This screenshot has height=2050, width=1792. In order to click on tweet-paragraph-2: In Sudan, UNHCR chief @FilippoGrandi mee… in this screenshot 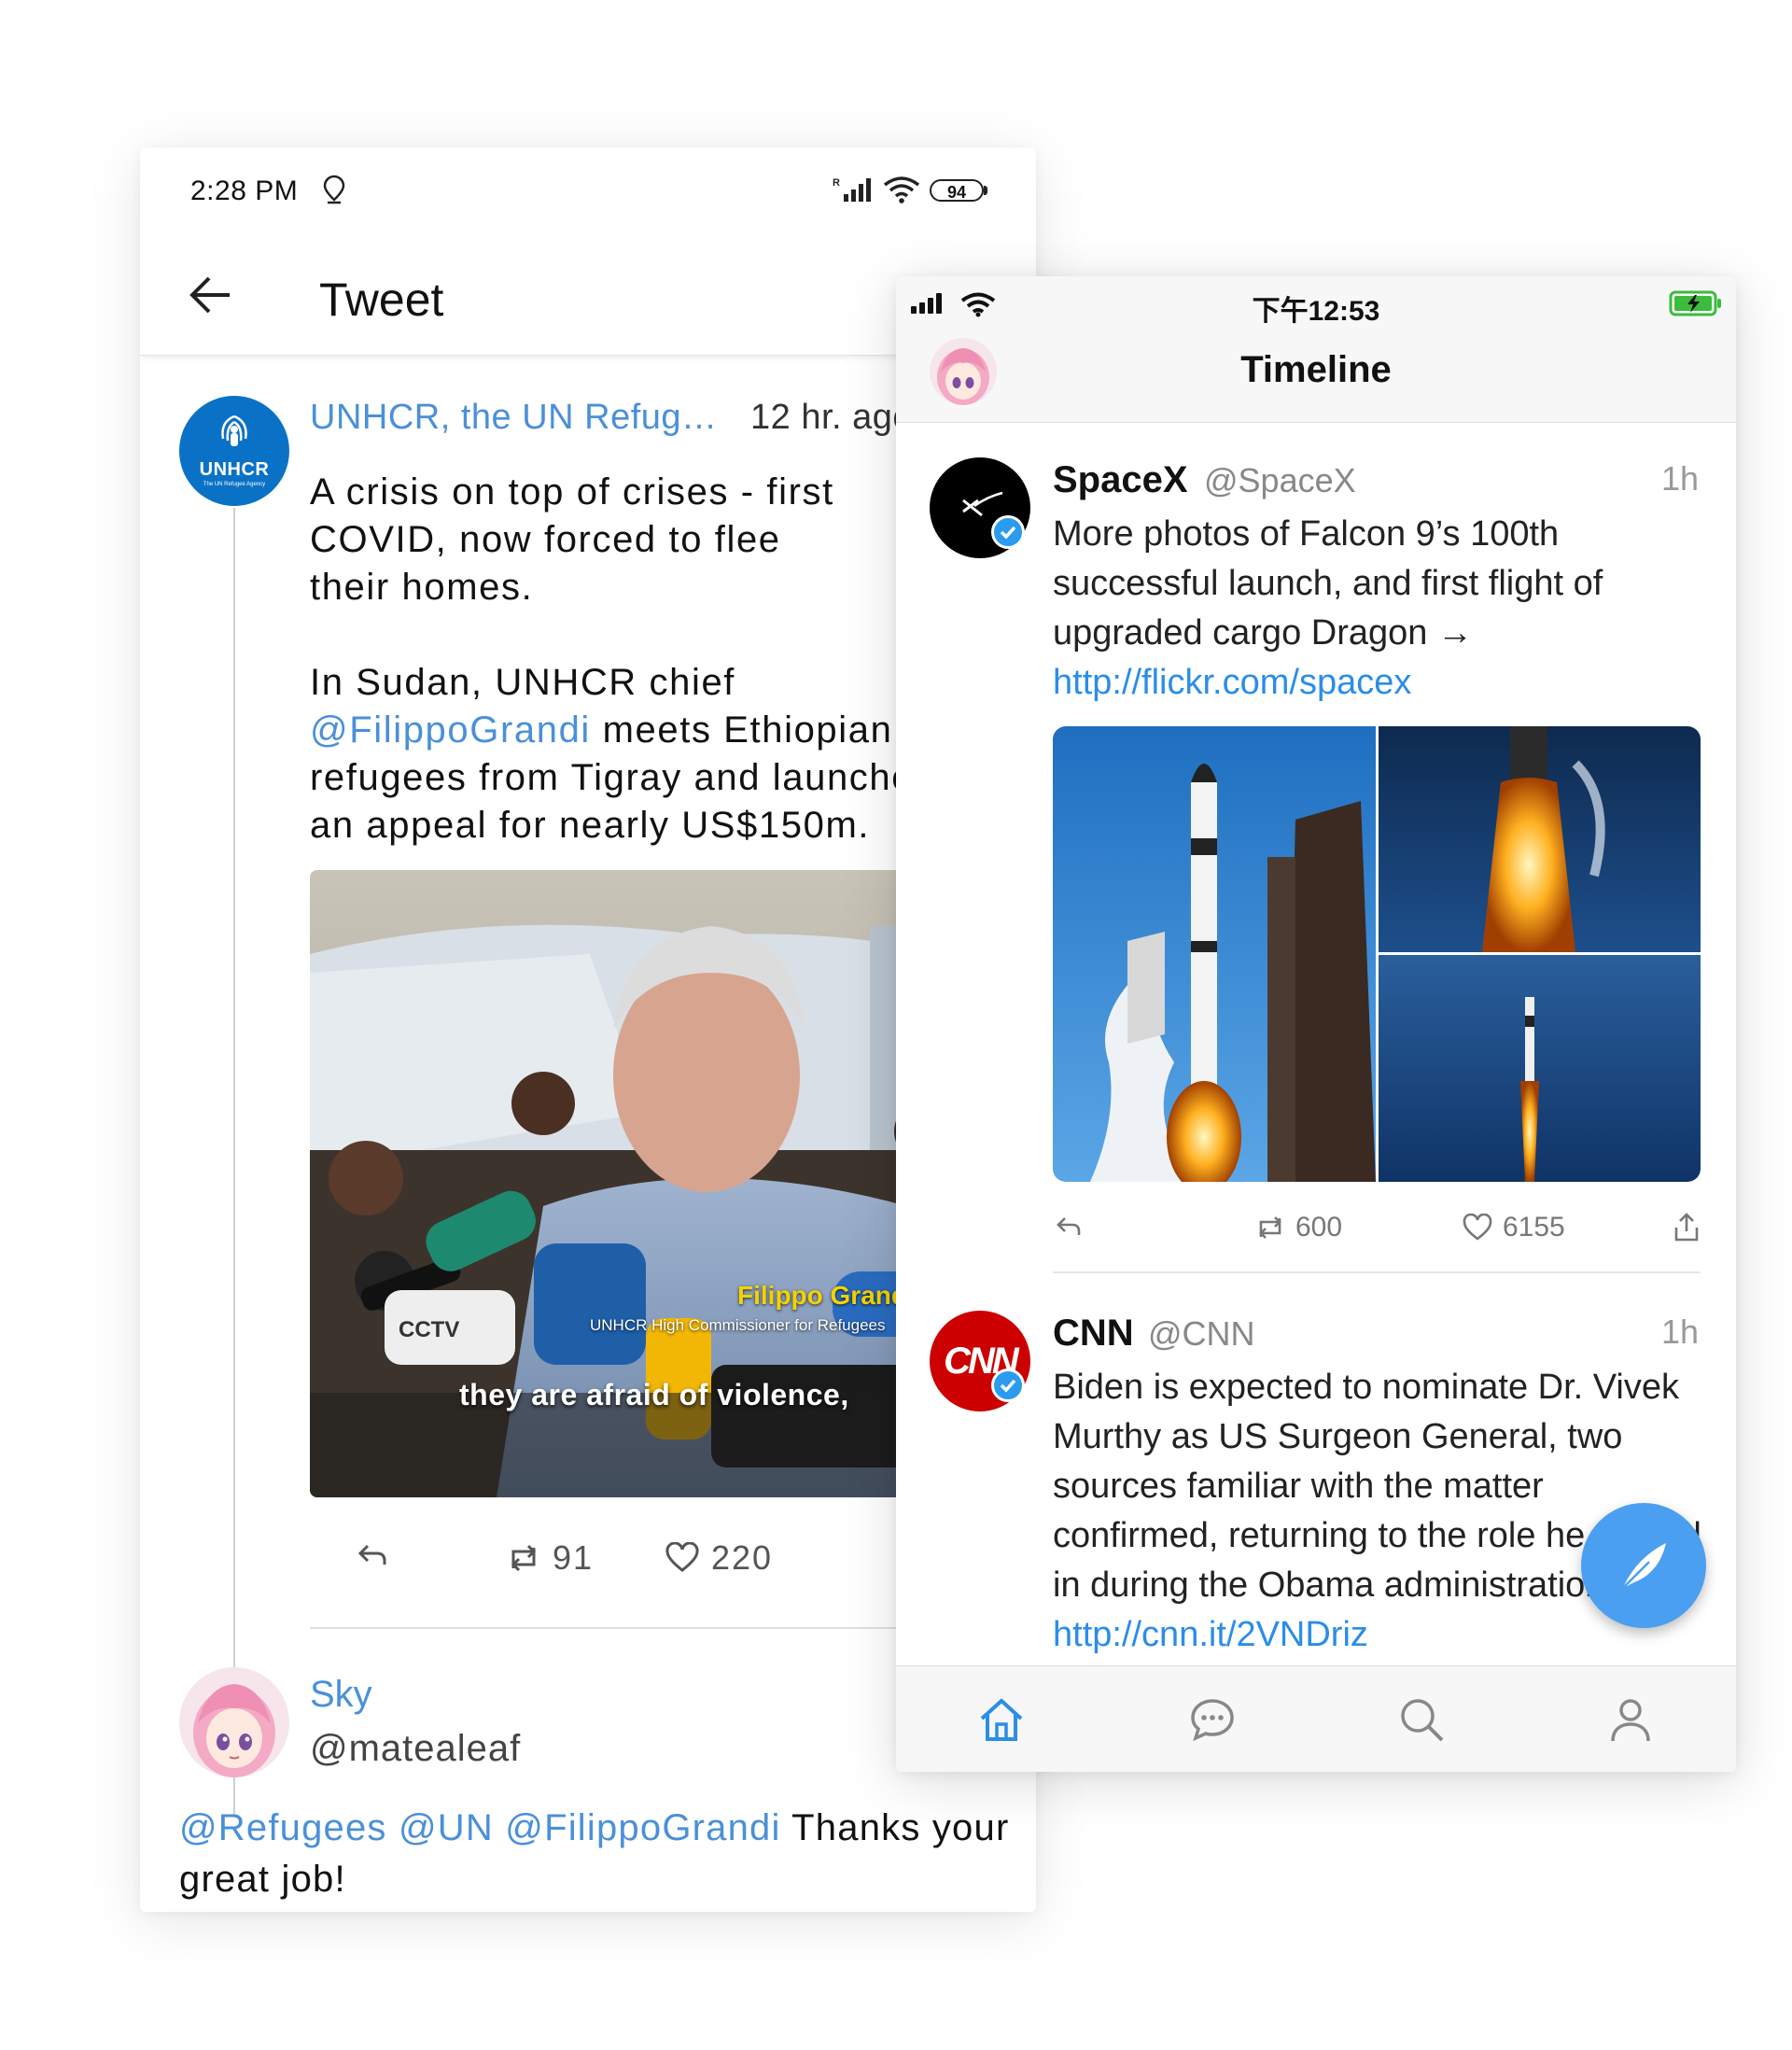, I will do `click(627, 754)`.